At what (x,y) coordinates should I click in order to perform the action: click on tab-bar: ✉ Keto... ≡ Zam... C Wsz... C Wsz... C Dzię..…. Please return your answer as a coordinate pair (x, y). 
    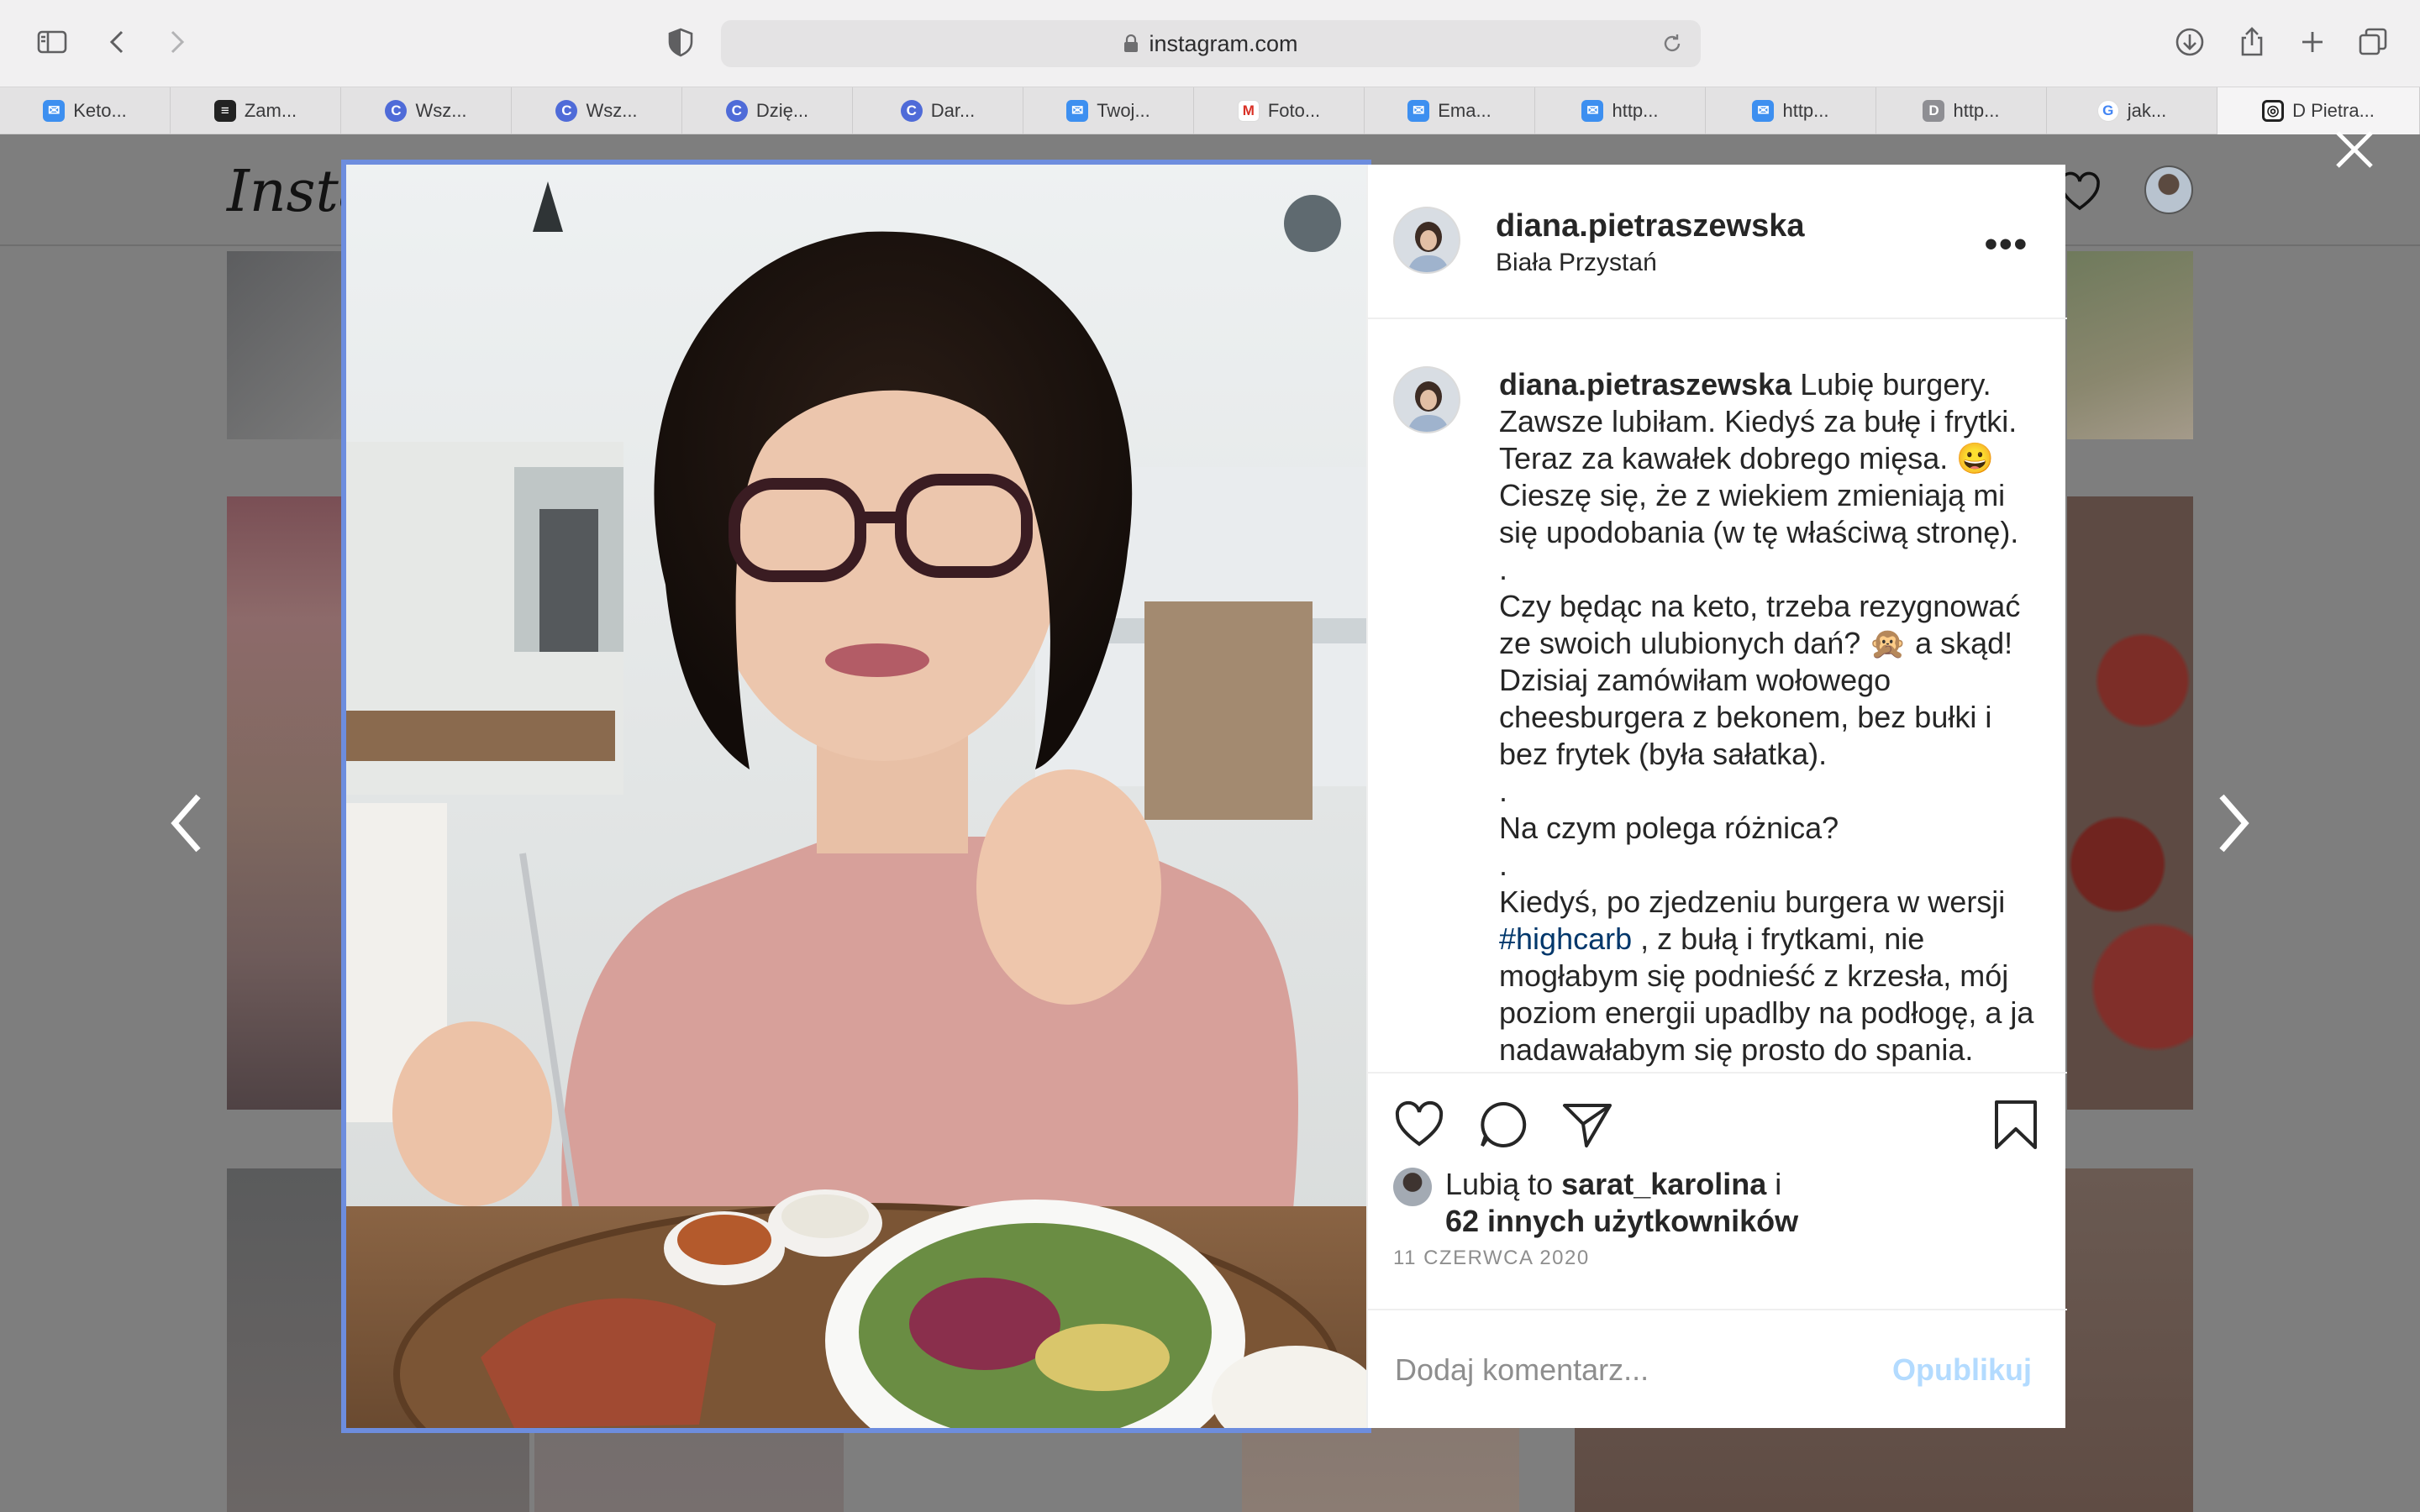
    Looking at the image, I should click on (1210, 110).